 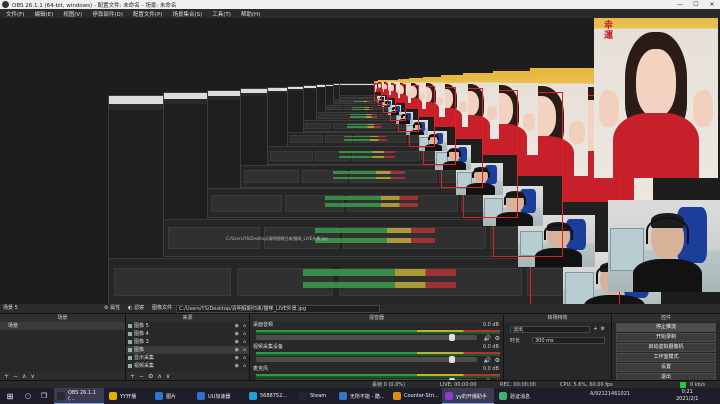 I want to click on stop-streaming-button: 停止推流, so click(x=666, y=327).